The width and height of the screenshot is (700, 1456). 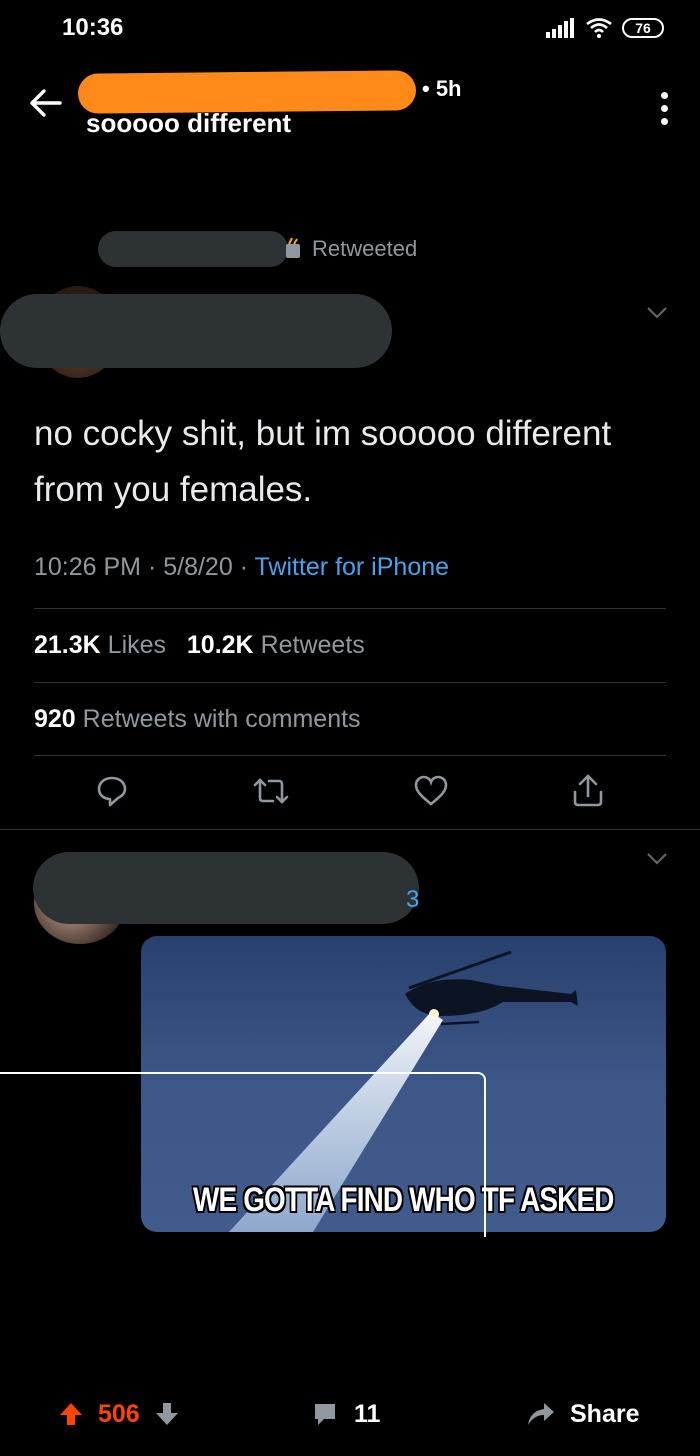 What do you see at coordinates (325, 1414) in the screenshot?
I see `comment-bubble-icon` at bounding box center [325, 1414].